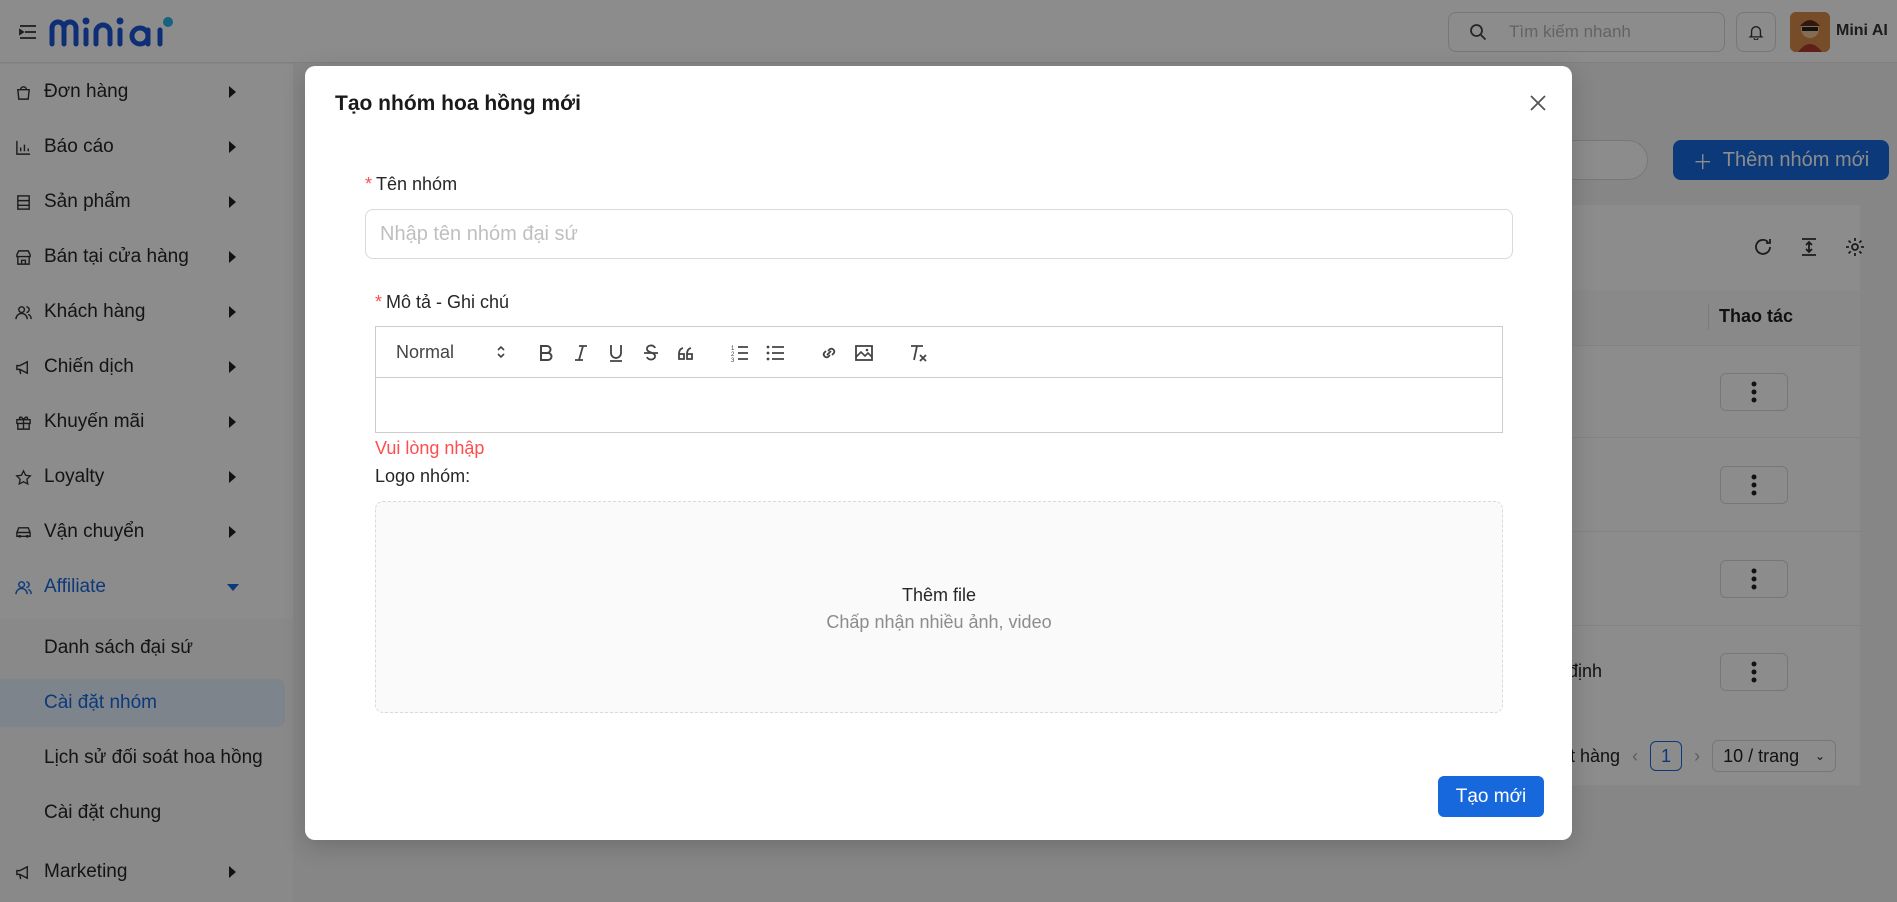  What do you see at coordinates (501, 352) in the screenshot?
I see `sort-arrows-icon` at bounding box center [501, 352].